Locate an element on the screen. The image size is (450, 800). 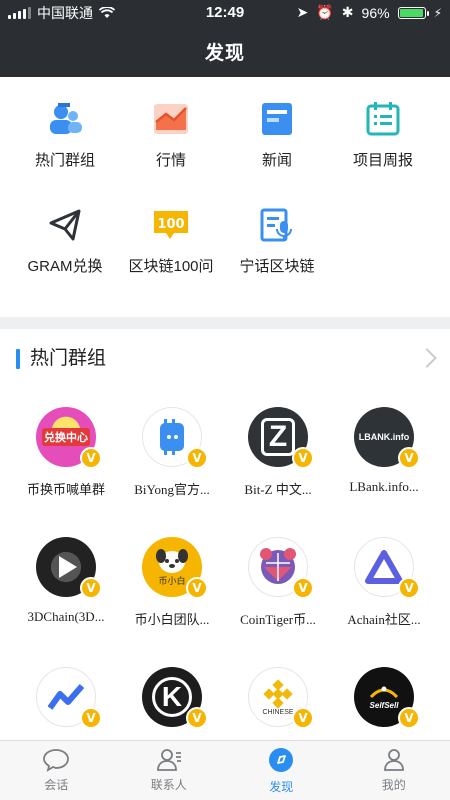
tab-profile: 我的 is located at coordinates (394, 770).